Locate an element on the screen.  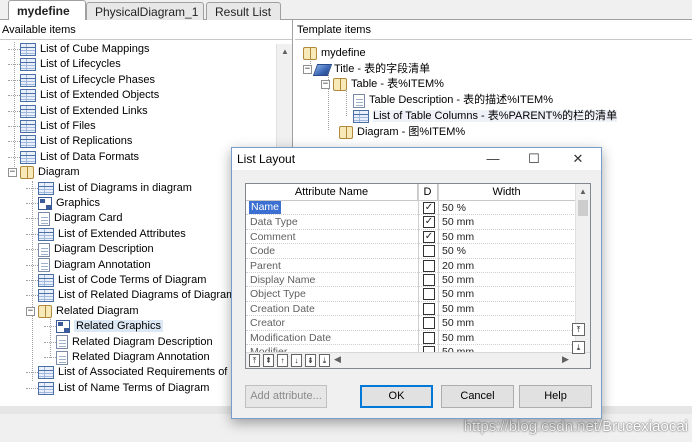
scroll-thumb is located at coordinates (583, 208).